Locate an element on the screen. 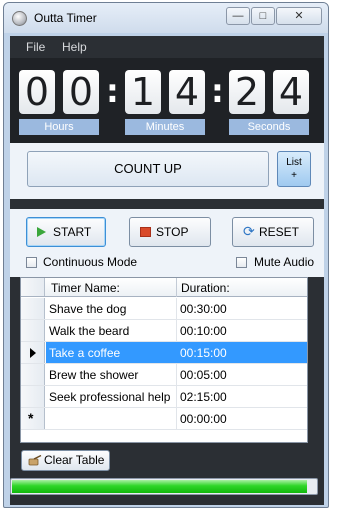  menu-file: File is located at coordinates (35, 47).